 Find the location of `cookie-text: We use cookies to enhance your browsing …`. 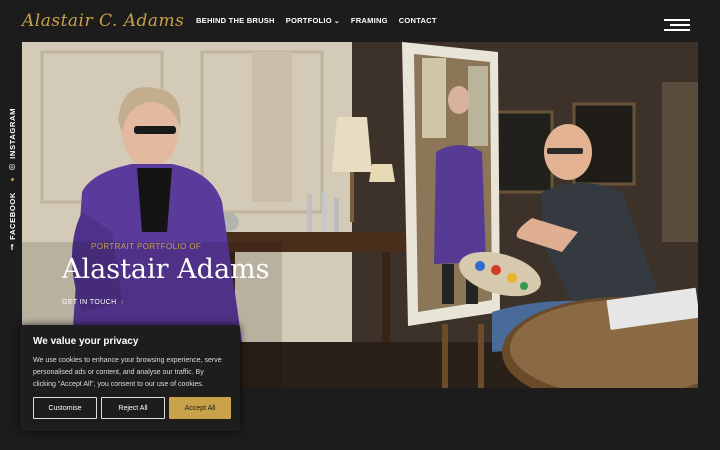

cookie-text: We use cookies to enhance your browsing … is located at coordinates (127, 372).